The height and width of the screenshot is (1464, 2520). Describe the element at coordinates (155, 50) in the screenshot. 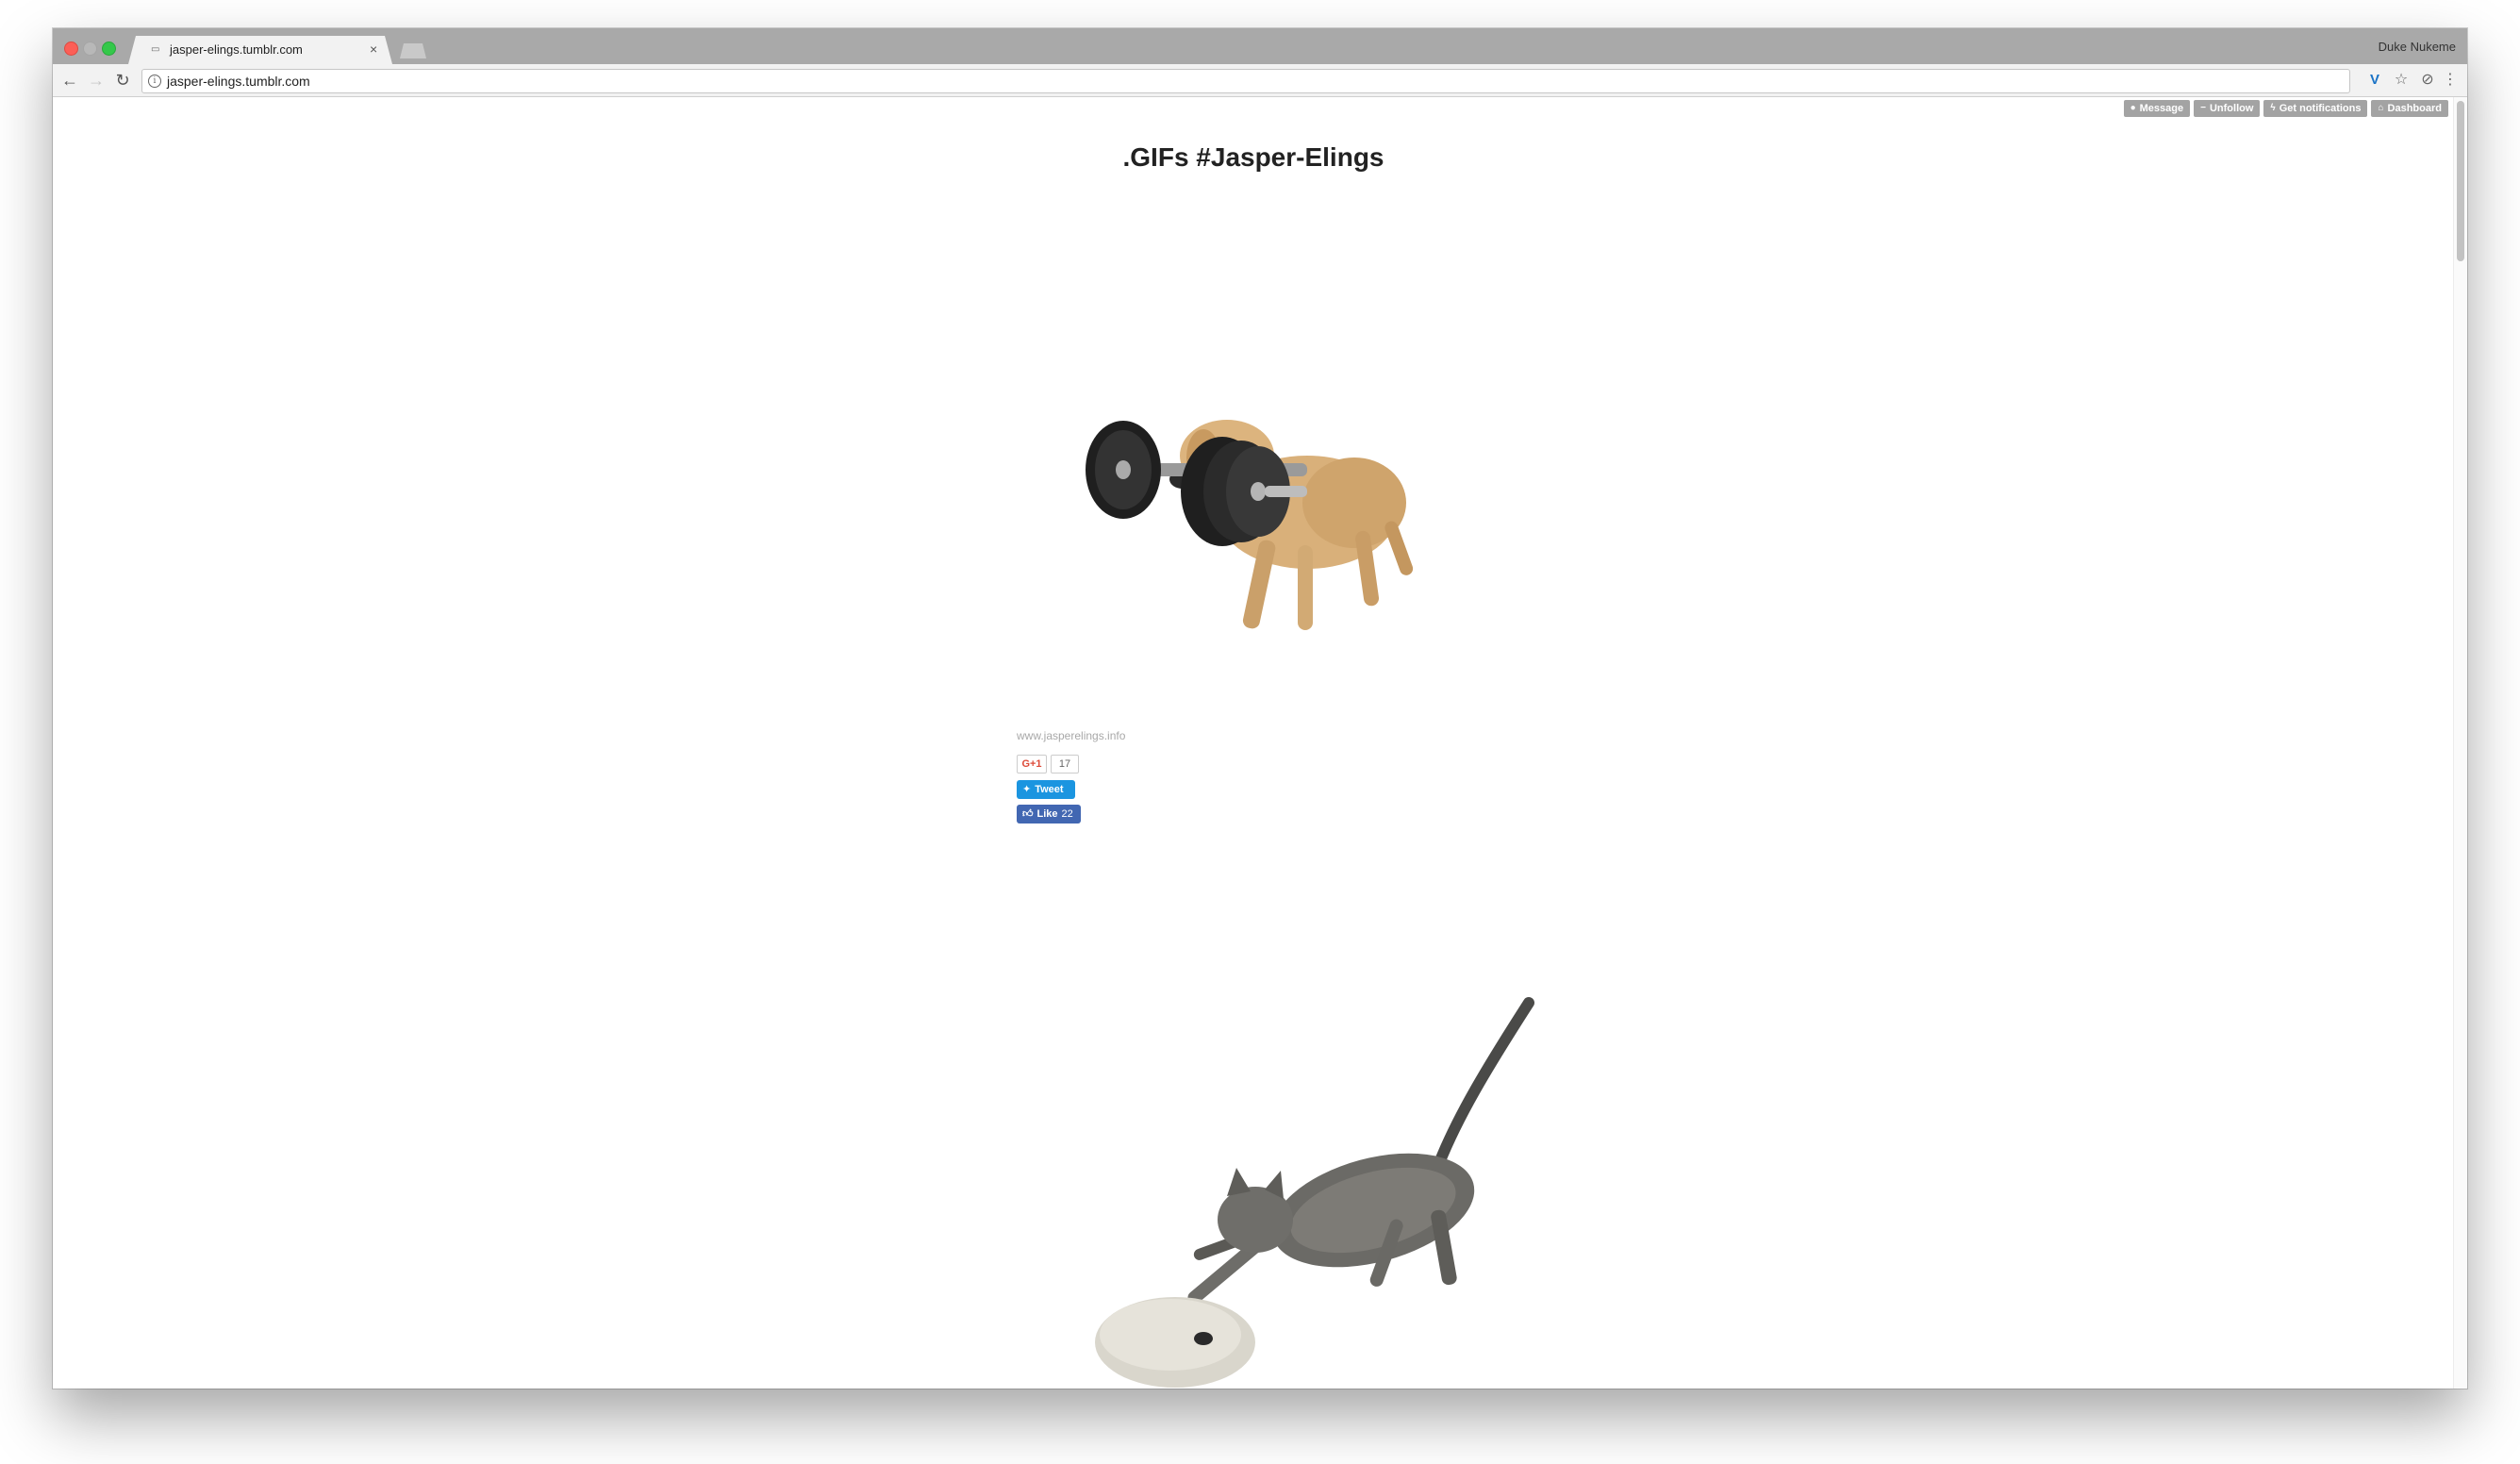

I see `tab-favicon-icon: ▭` at that location.